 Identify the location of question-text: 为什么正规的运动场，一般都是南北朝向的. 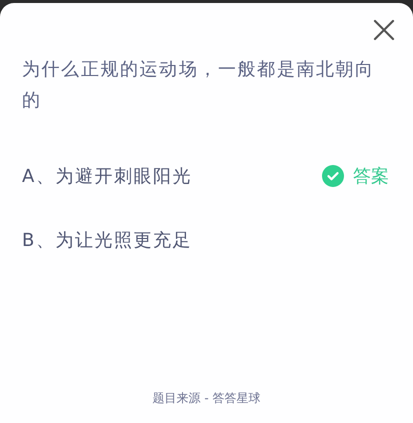
(199, 85).